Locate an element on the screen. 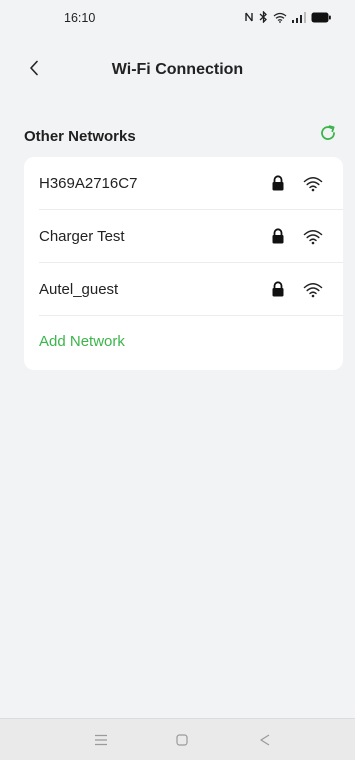 The height and width of the screenshot is (760, 355). status-time: 16:10 is located at coordinates (80, 18).